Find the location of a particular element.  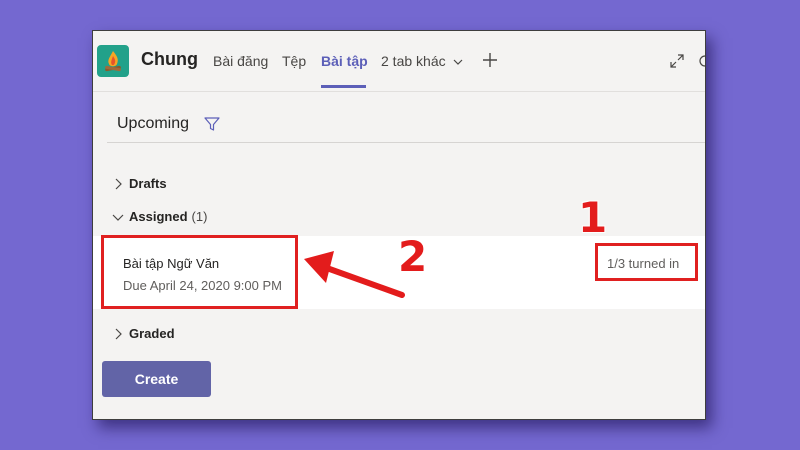

turned-in-status: 1/3 turned in is located at coordinates (643, 263).